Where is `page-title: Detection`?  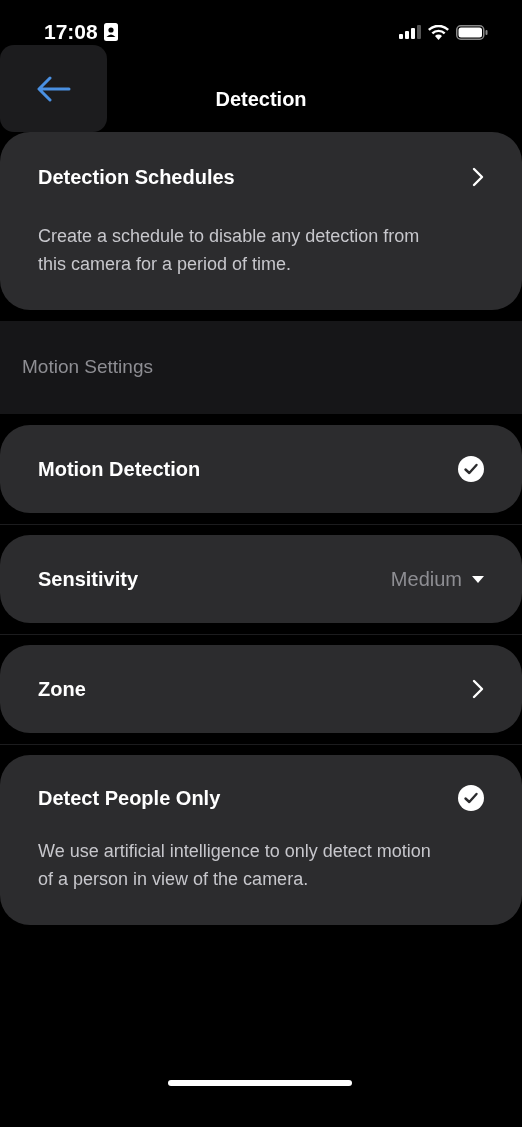 page-title: Detection is located at coordinates (261, 99).